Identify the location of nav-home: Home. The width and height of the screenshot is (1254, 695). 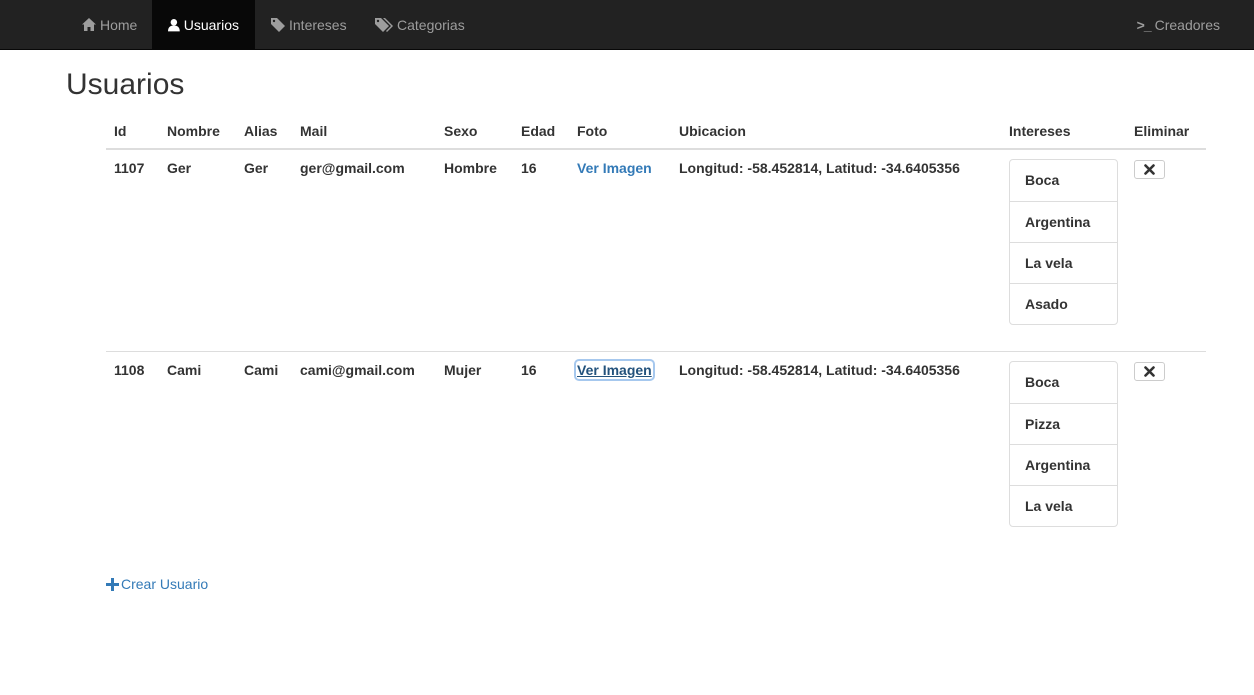
(109, 24).